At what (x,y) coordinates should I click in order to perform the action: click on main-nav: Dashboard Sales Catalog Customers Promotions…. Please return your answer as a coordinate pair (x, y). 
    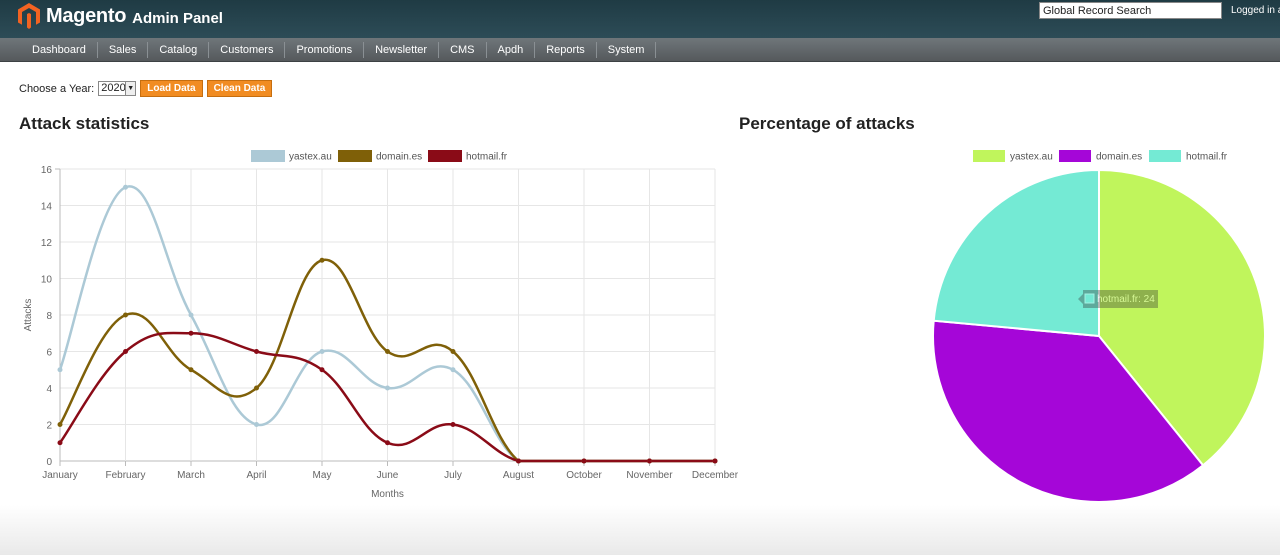
    Looking at the image, I should click on (640, 50).